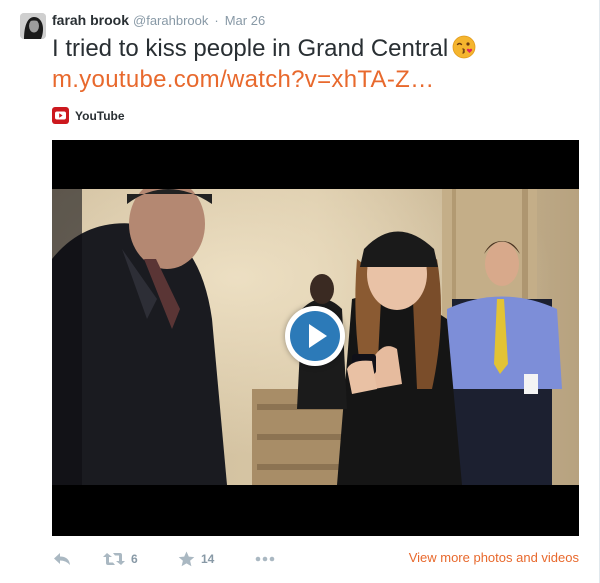 The image size is (600, 583). I want to click on play-icon, so click(315, 336).